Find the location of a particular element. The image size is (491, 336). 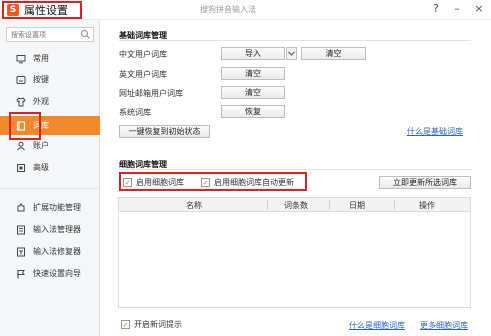

sidebar-item-appearance: 外观 is located at coordinates (50, 101).